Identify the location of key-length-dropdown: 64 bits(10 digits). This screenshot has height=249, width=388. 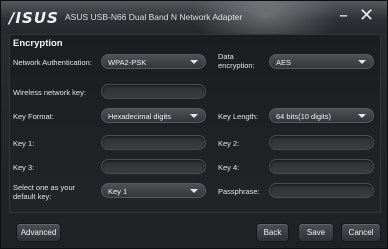
(321, 115).